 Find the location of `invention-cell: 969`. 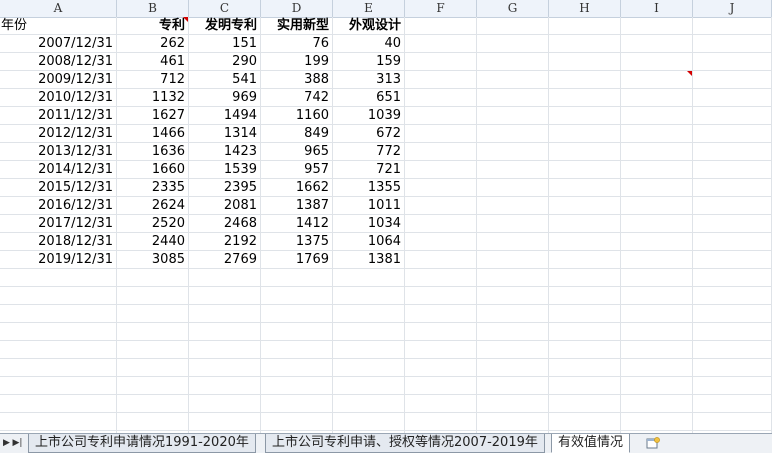

invention-cell: 969 is located at coordinates (225, 97).